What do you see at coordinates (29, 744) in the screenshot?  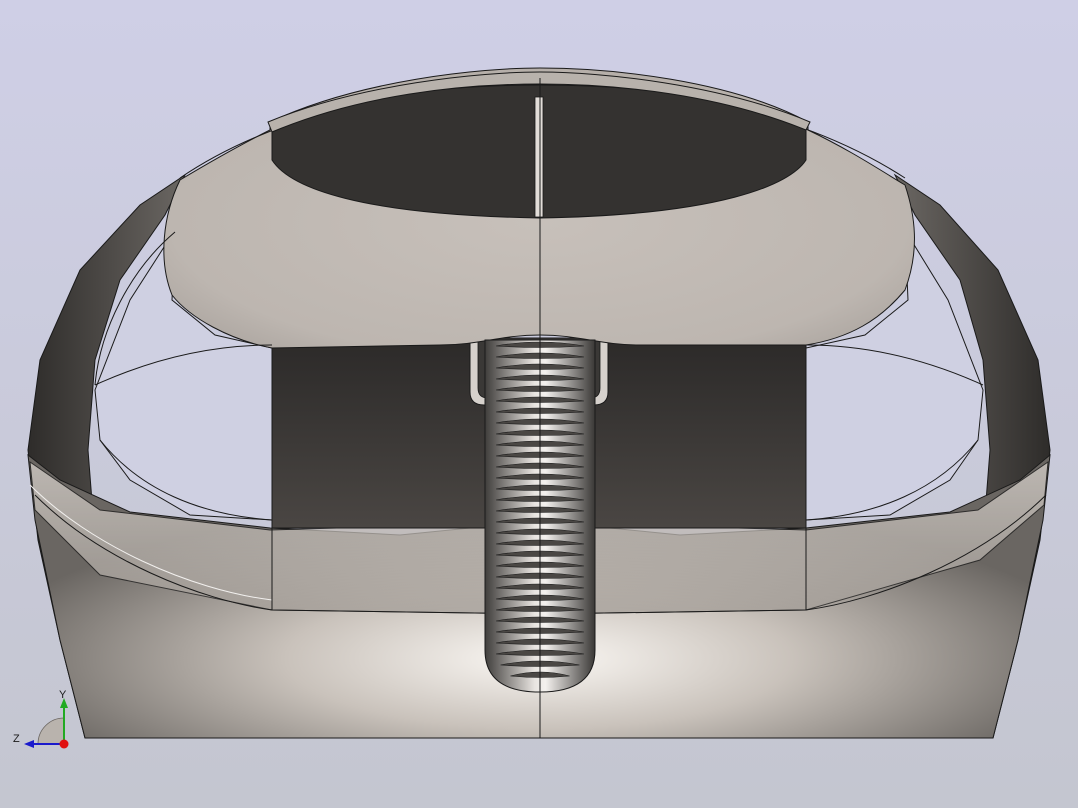 I see `triad-z-arrow` at bounding box center [29, 744].